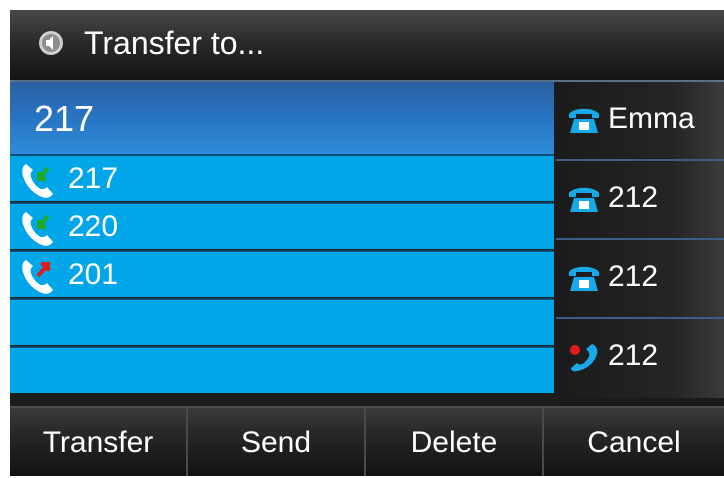 The image size is (724, 478). What do you see at coordinates (37, 277) in the screenshot?
I see `missed-call-icon` at bounding box center [37, 277].